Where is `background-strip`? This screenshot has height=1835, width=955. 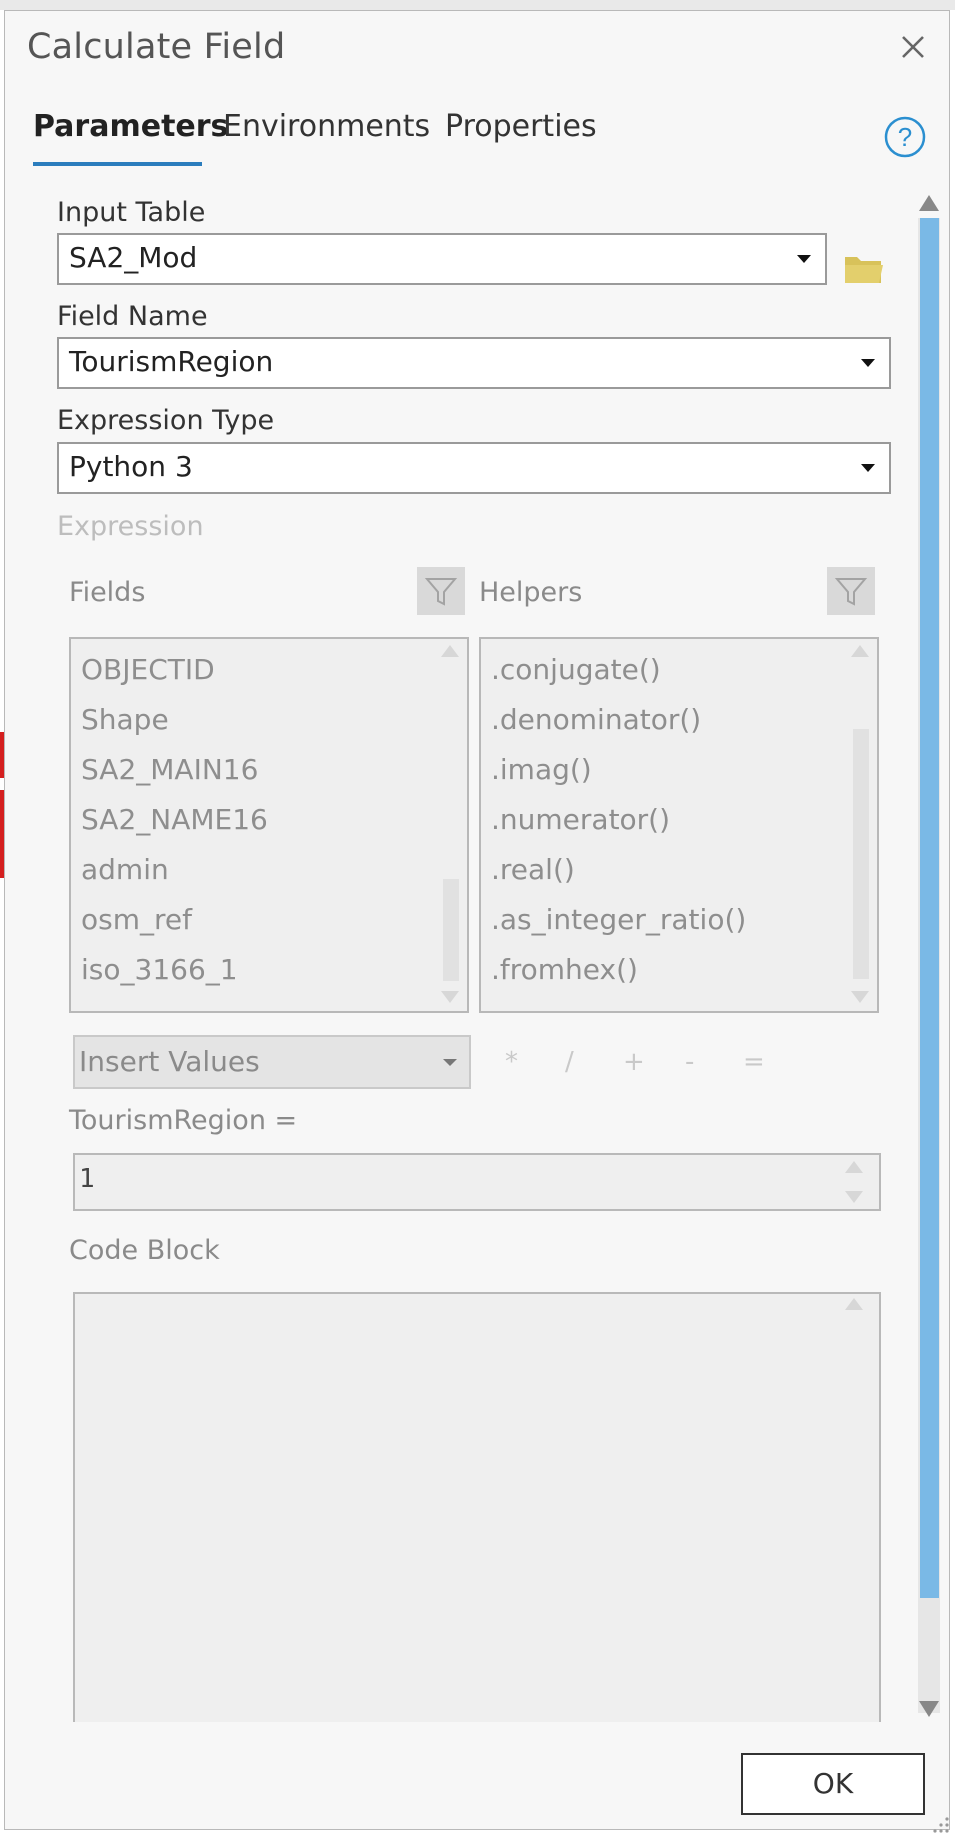
background-strip is located at coordinates (477, 5).